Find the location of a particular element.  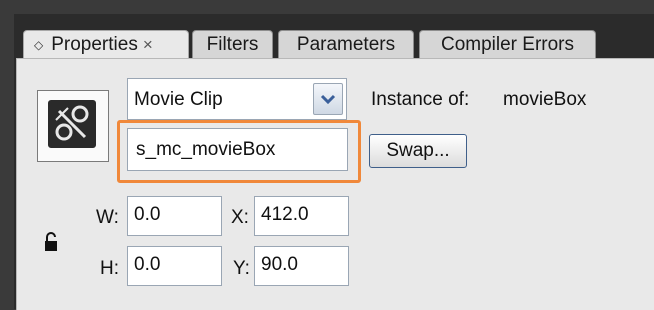

x-field: 412.0 is located at coordinates (301, 216).